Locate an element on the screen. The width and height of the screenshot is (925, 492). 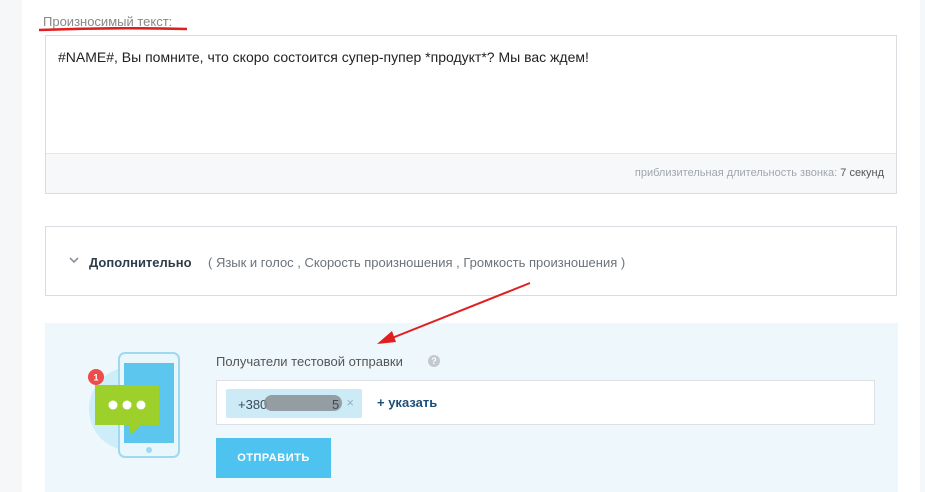
phone-message-illustration: 1 is located at coordinates (134, 405).